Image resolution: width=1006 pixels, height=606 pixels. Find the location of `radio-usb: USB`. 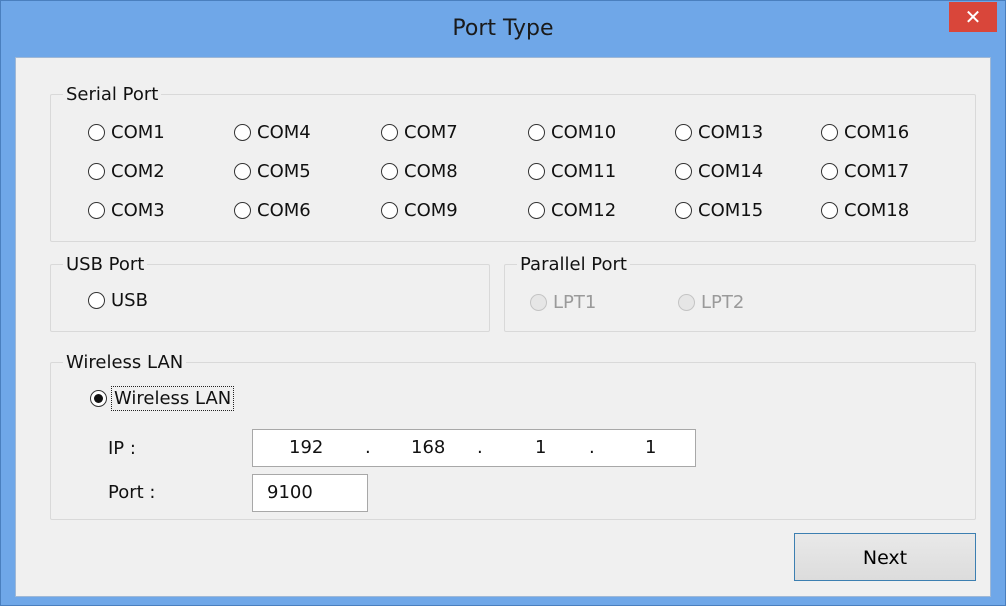

radio-usb: USB is located at coordinates (118, 300).